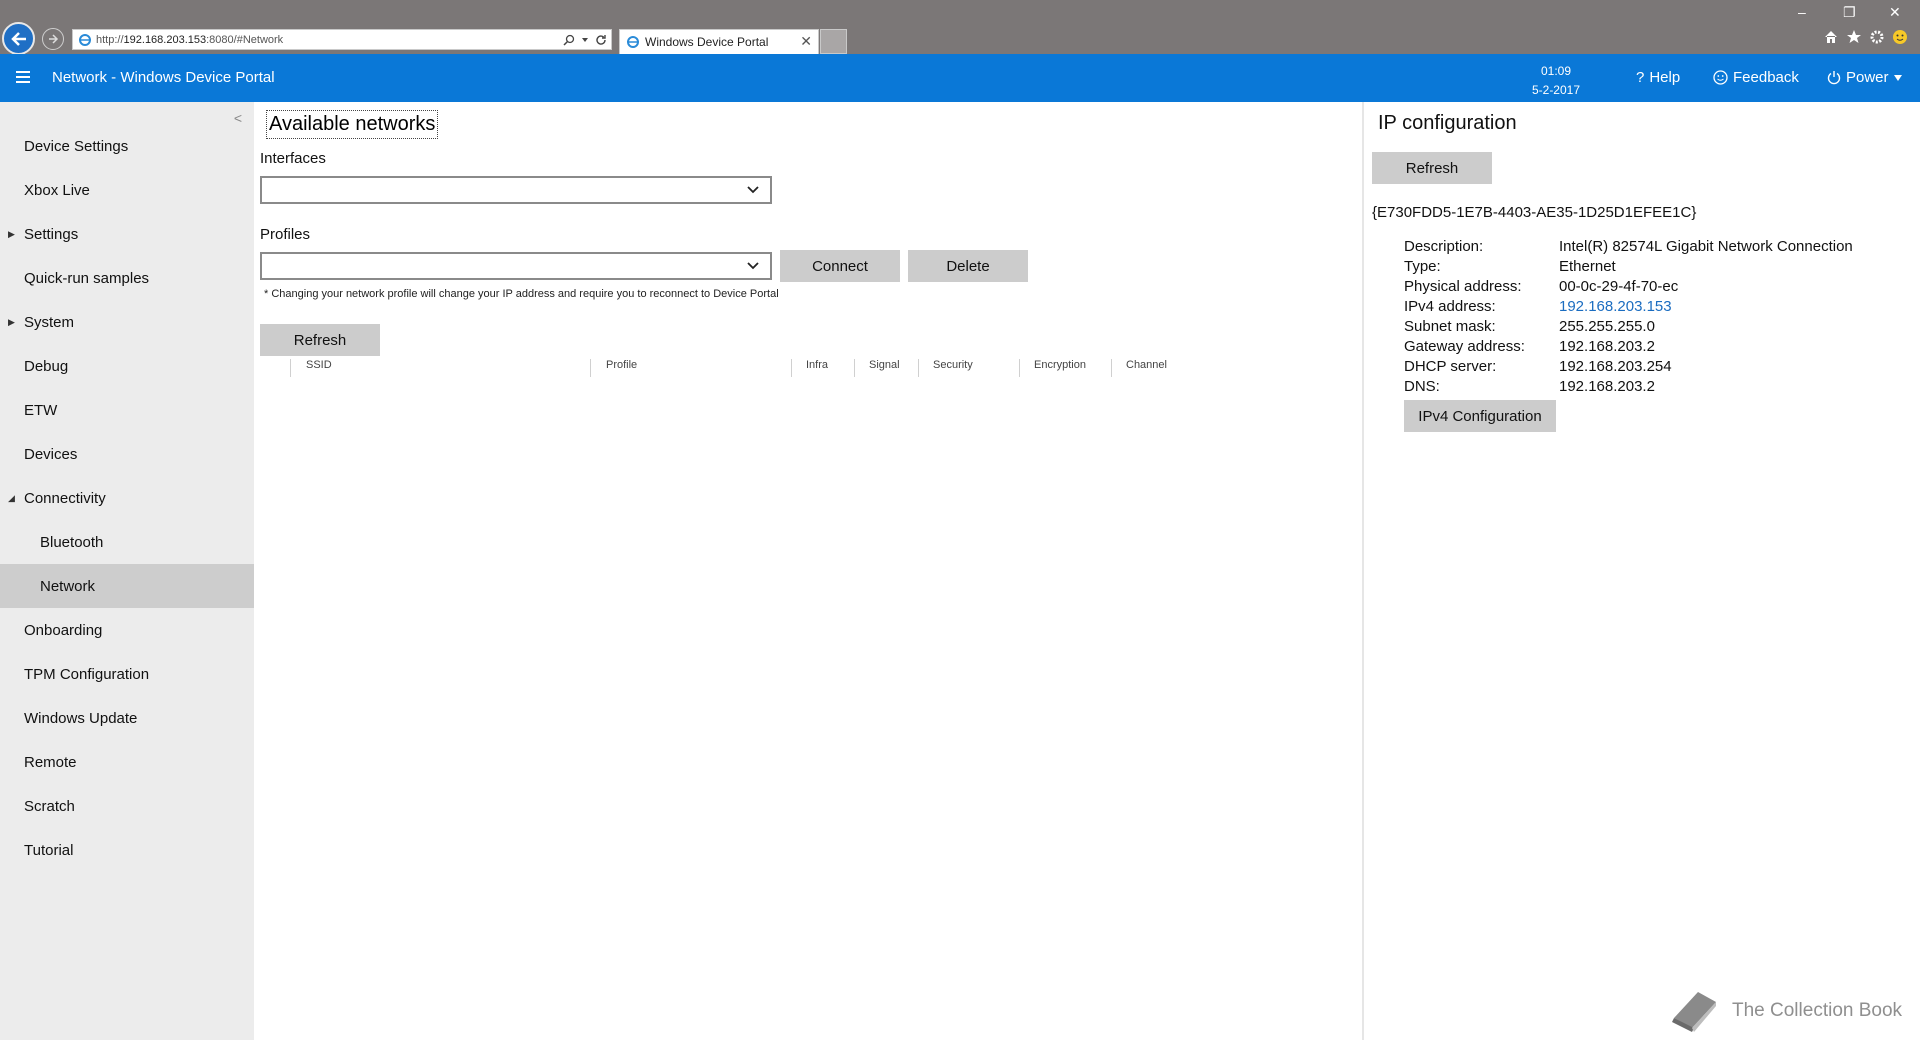 This screenshot has width=1920, height=1040. Describe the element at coordinates (127, 762) in the screenshot. I see `sidebar-item-remote: Remote` at that location.